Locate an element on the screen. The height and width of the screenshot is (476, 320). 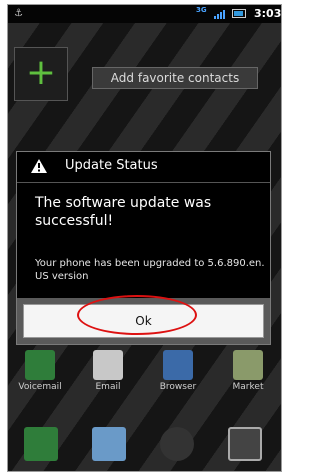
dialog-message: The software update was successful! is located at coordinates (123, 212).